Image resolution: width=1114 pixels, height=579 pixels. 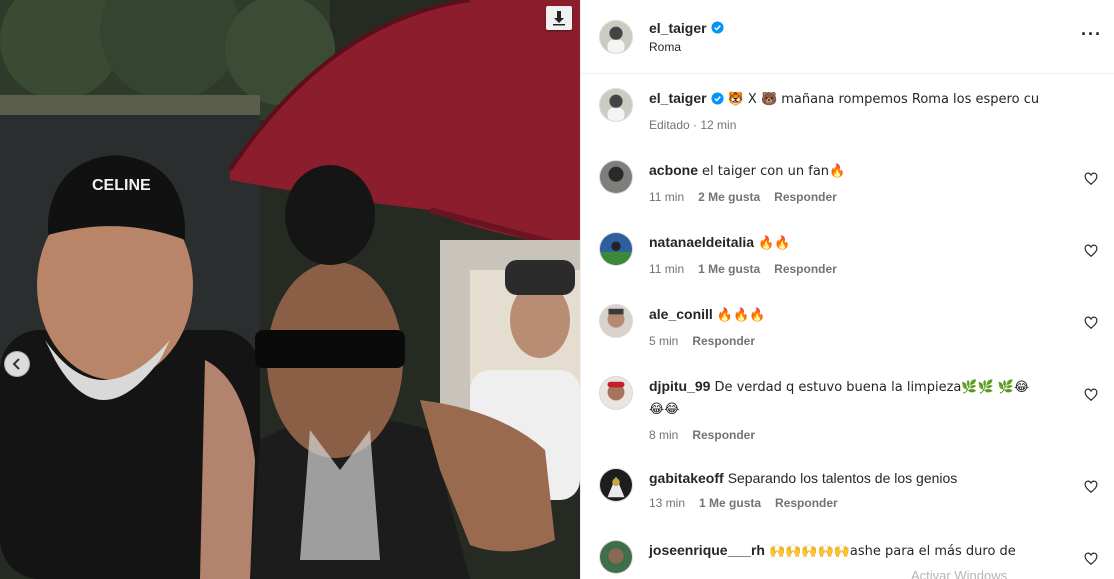 What do you see at coordinates (842, 478) in the screenshot?
I see `comment-text: Separando los talentos de los genios` at bounding box center [842, 478].